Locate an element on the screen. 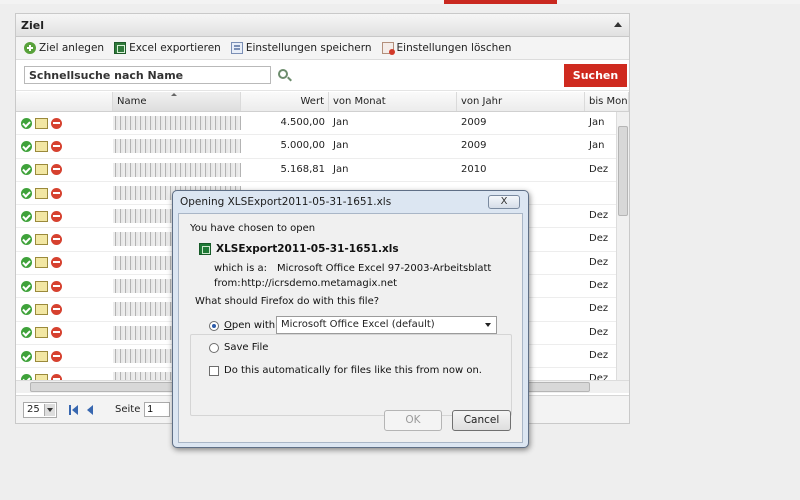  page-label: Seite is located at coordinates (128, 409).